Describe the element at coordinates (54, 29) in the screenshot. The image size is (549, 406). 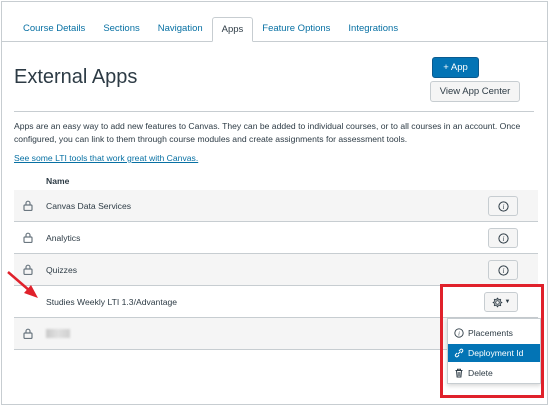
I see `tab-course-details: Course Details` at that location.